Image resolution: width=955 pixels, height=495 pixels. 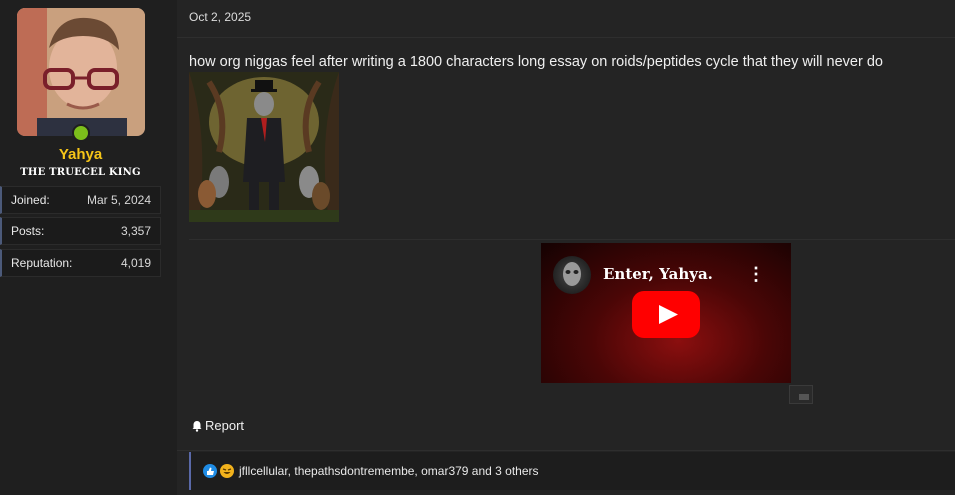 I want to click on stat-posts: Posts: 3,357, so click(x=80, y=231).